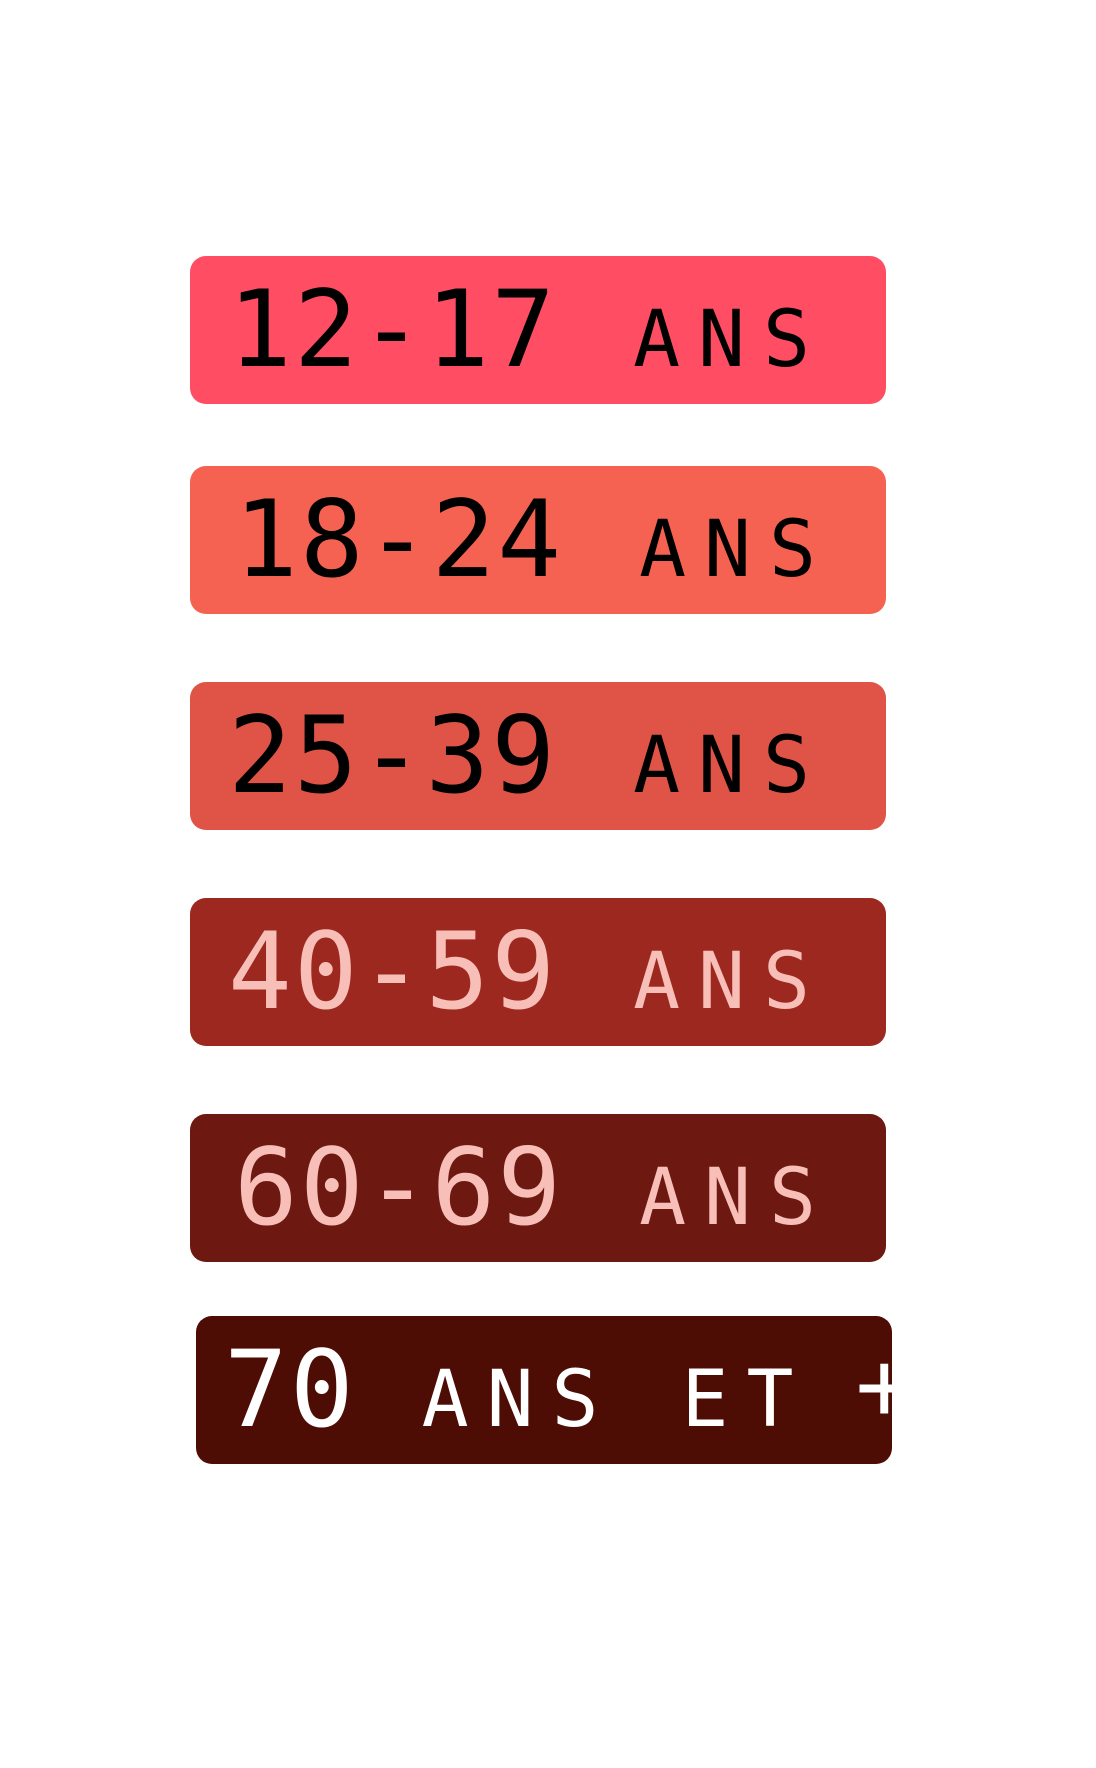 Image resolution: width=1096 pixels, height=1768 pixels. I want to click on age-badge-18-24: 18-24 ANS, so click(538, 540).